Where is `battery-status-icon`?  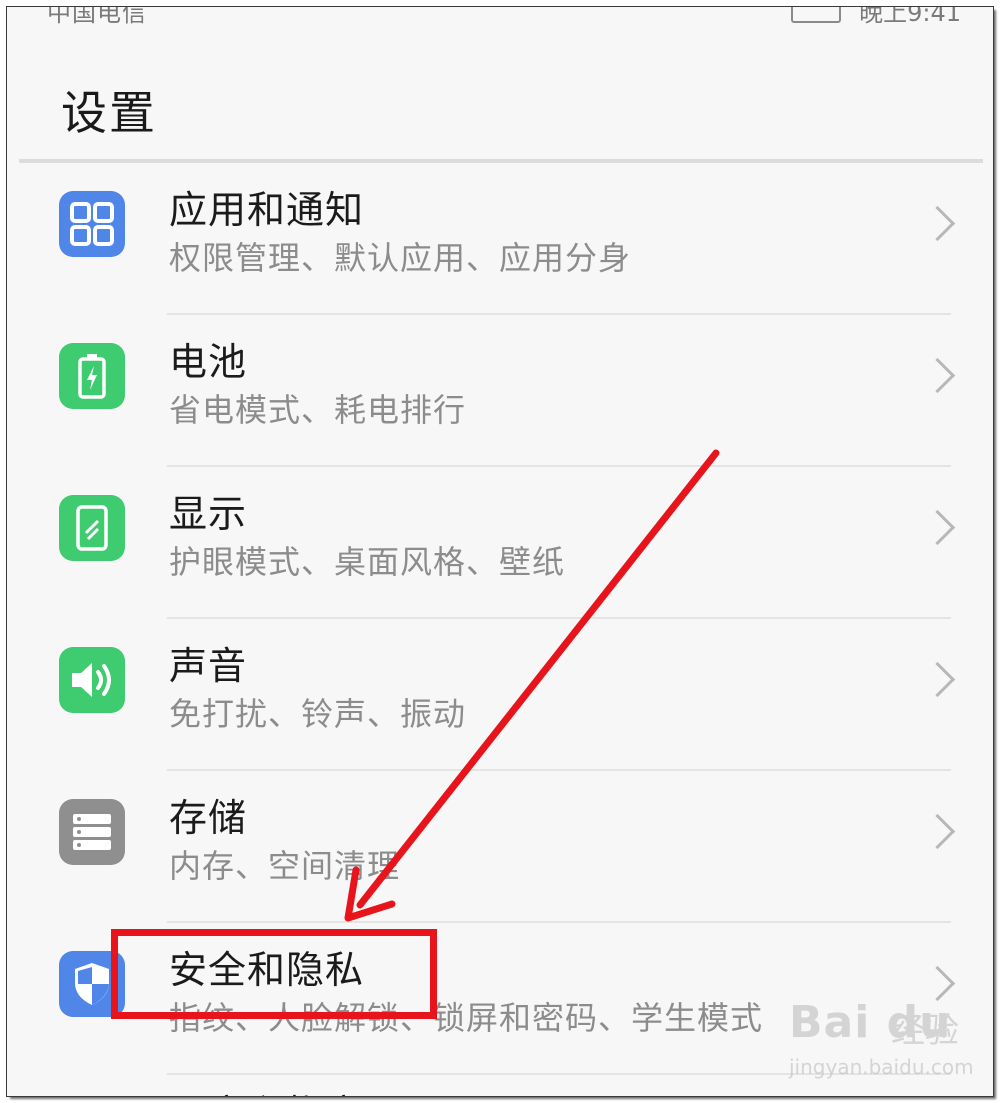 battery-status-icon is located at coordinates (816, 15).